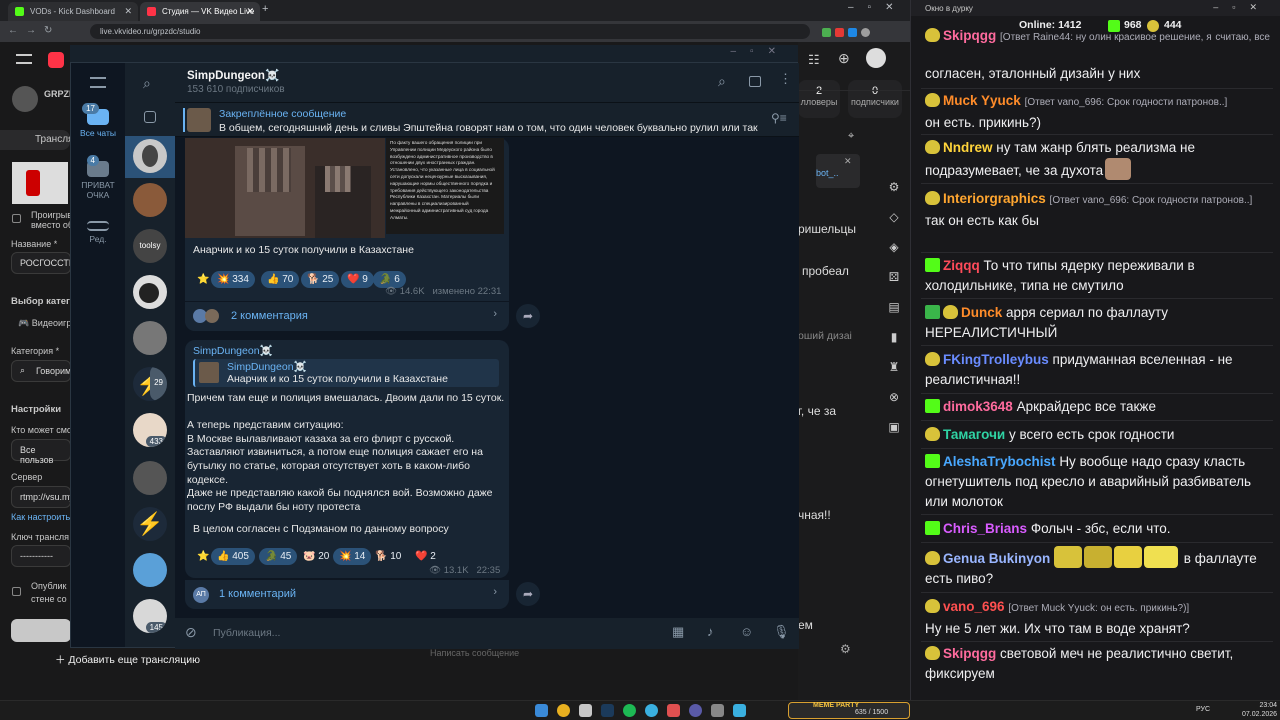 The width and height of the screenshot is (1280, 720). What do you see at coordinates (233, 556) in the screenshot?
I see `reaction-thumbs-up: 👍 405` at bounding box center [233, 556].